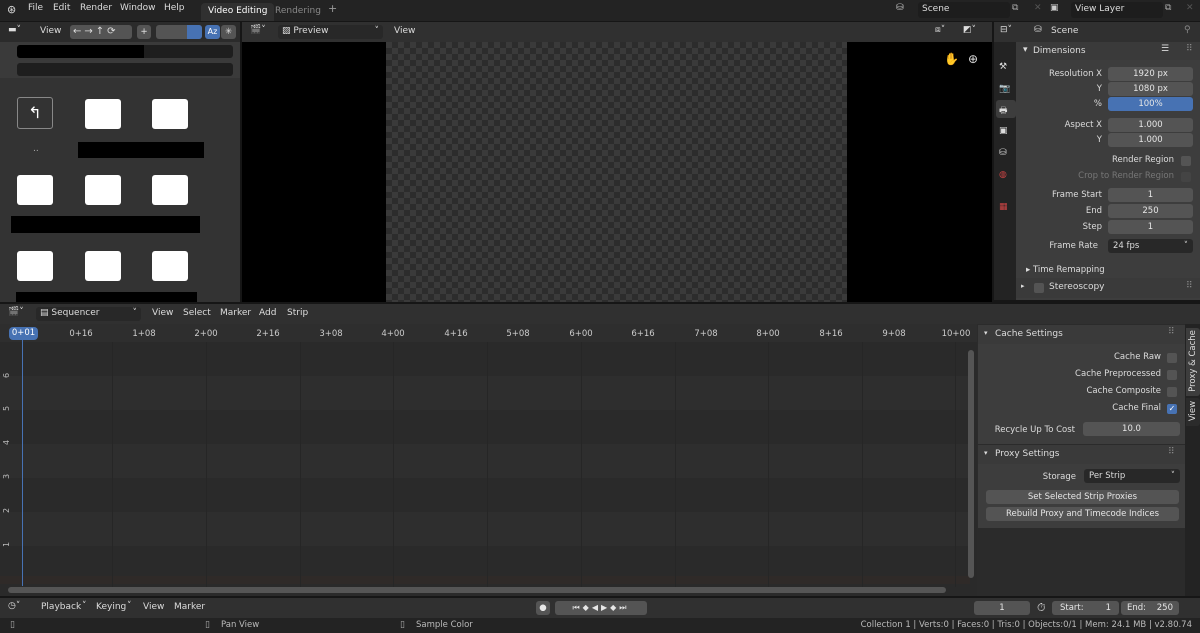  What do you see at coordinates (1150, 140) in the screenshot?
I see `aspect-y-field: 1.000` at bounding box center [1150, 140].